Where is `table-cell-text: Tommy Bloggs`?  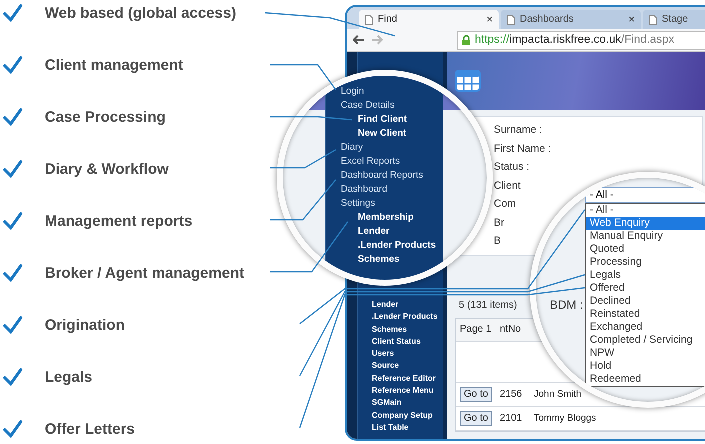 table-cell-text: Tommy Bloggs is located at coordinates (564, 418).